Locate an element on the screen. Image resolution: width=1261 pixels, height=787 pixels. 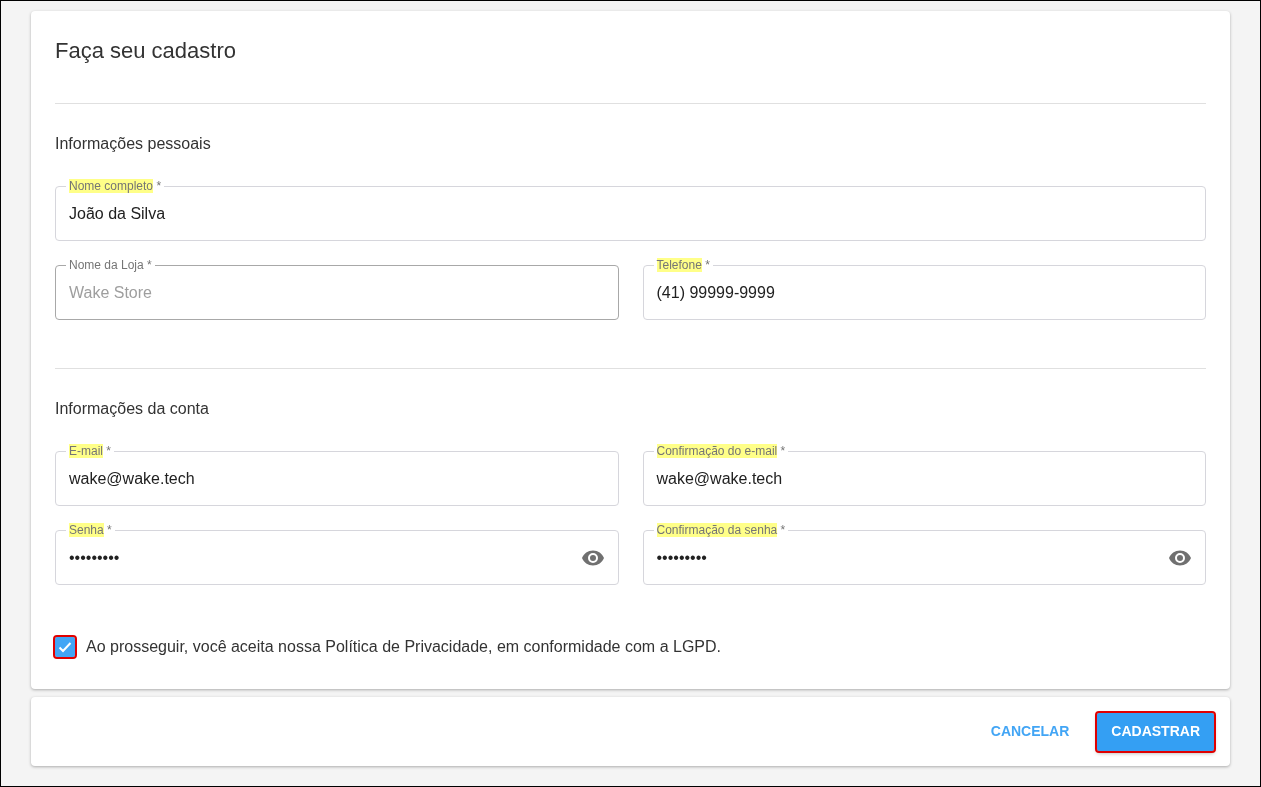
field-input: Wake Store is located at coordinates (337, 293).